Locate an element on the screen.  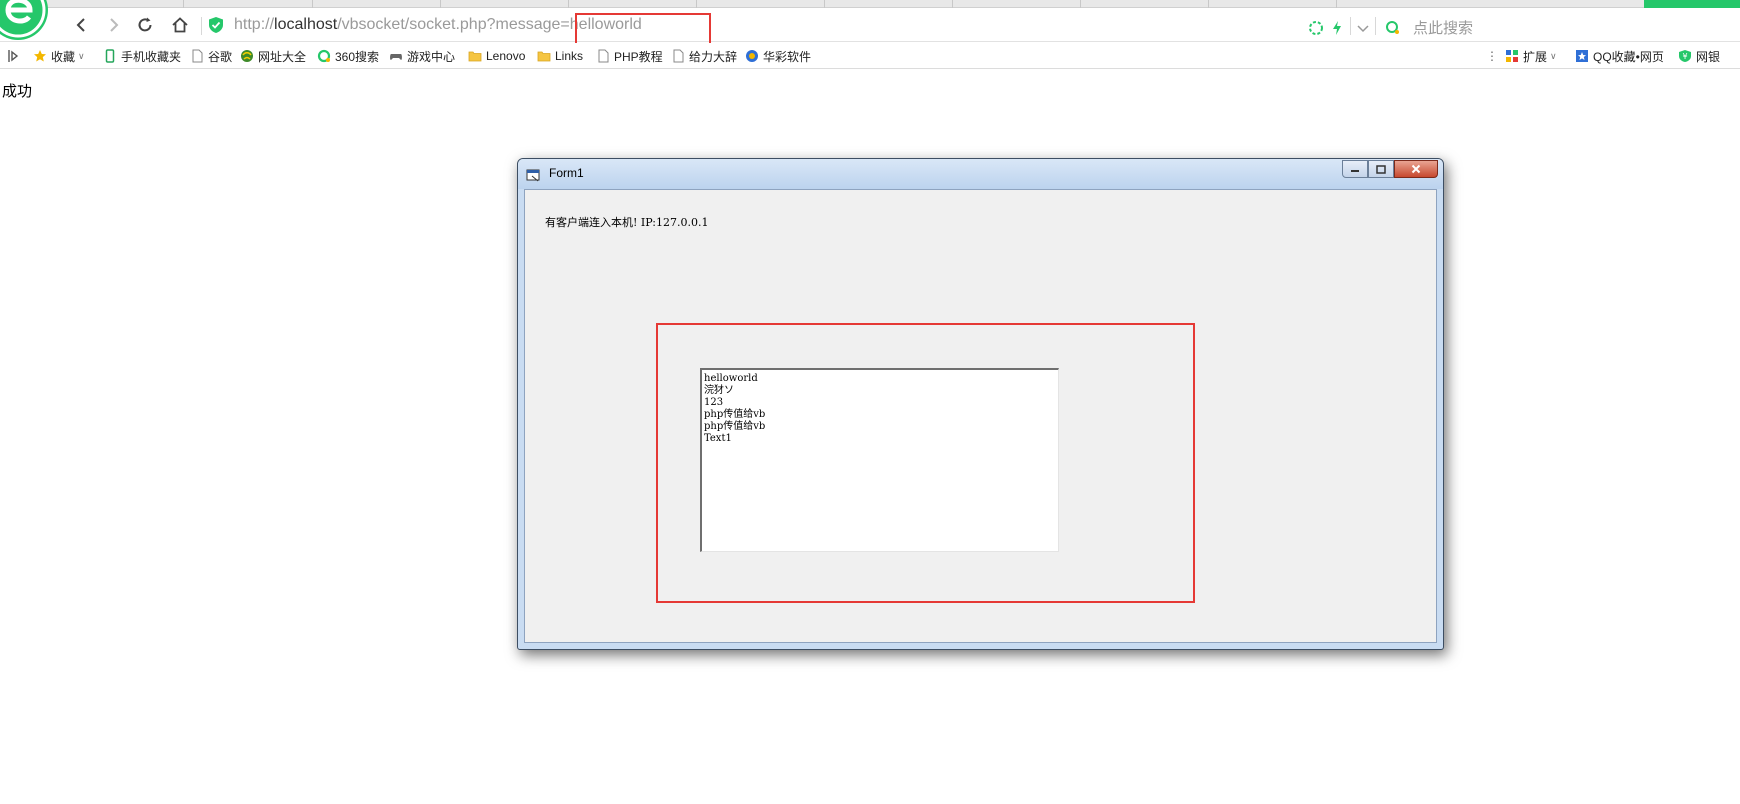
lightning-icon is located at coordinates (1337, 28).